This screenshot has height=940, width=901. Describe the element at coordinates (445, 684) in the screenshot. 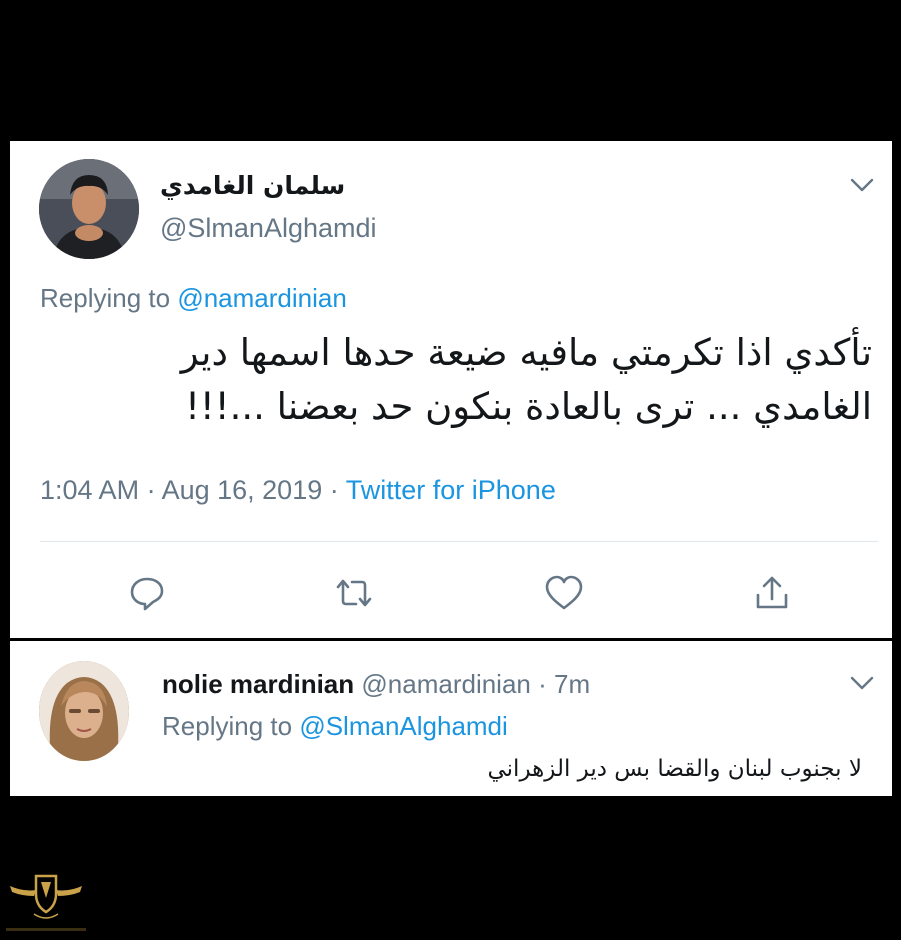

I see `user-handle: @namardinian` at that location.